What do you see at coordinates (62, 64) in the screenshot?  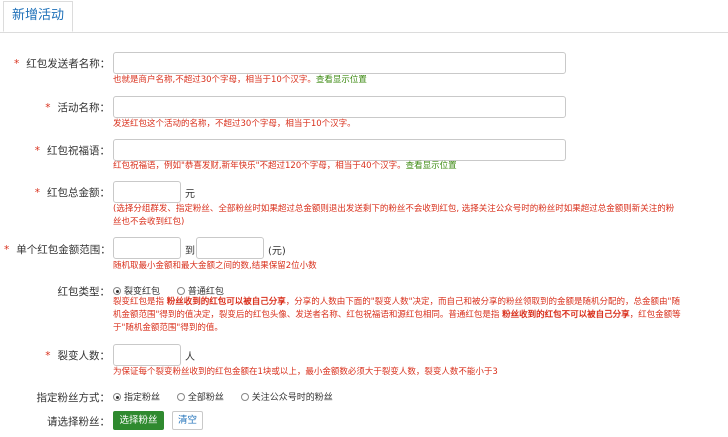 I see `sender-label: * 红包发送者名称：` at bounding box center [62, 64].